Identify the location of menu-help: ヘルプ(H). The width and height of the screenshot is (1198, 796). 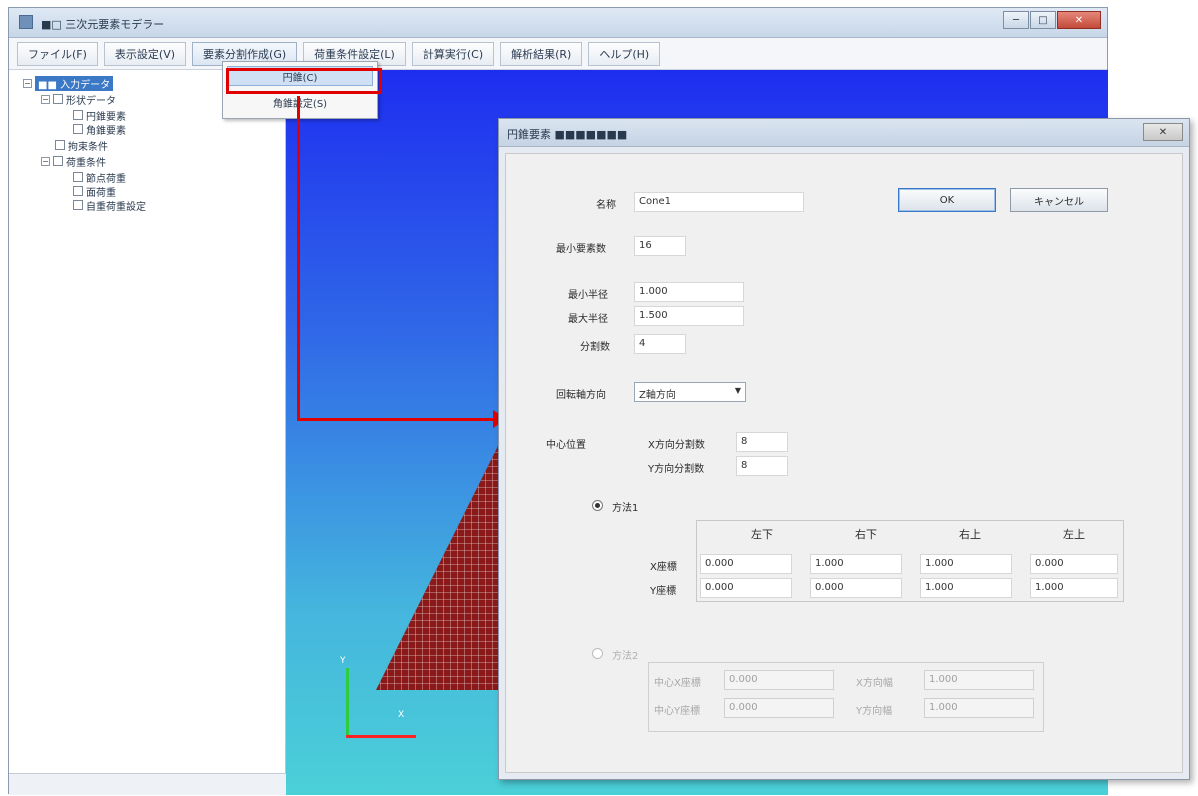
(624, 53).